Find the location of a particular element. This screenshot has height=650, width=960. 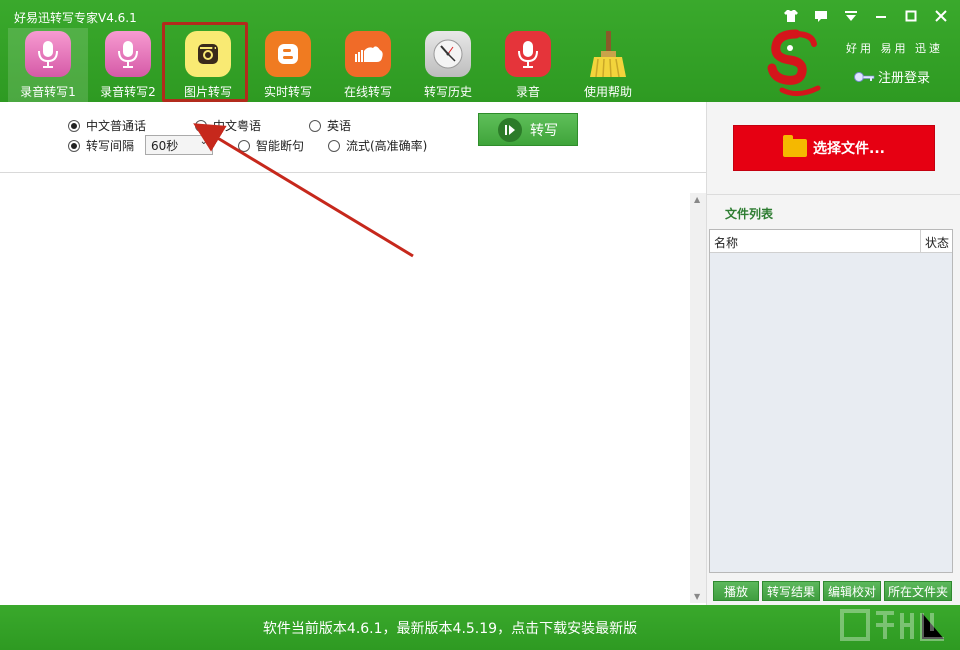

window-controls is located at coordinates (866, 16).